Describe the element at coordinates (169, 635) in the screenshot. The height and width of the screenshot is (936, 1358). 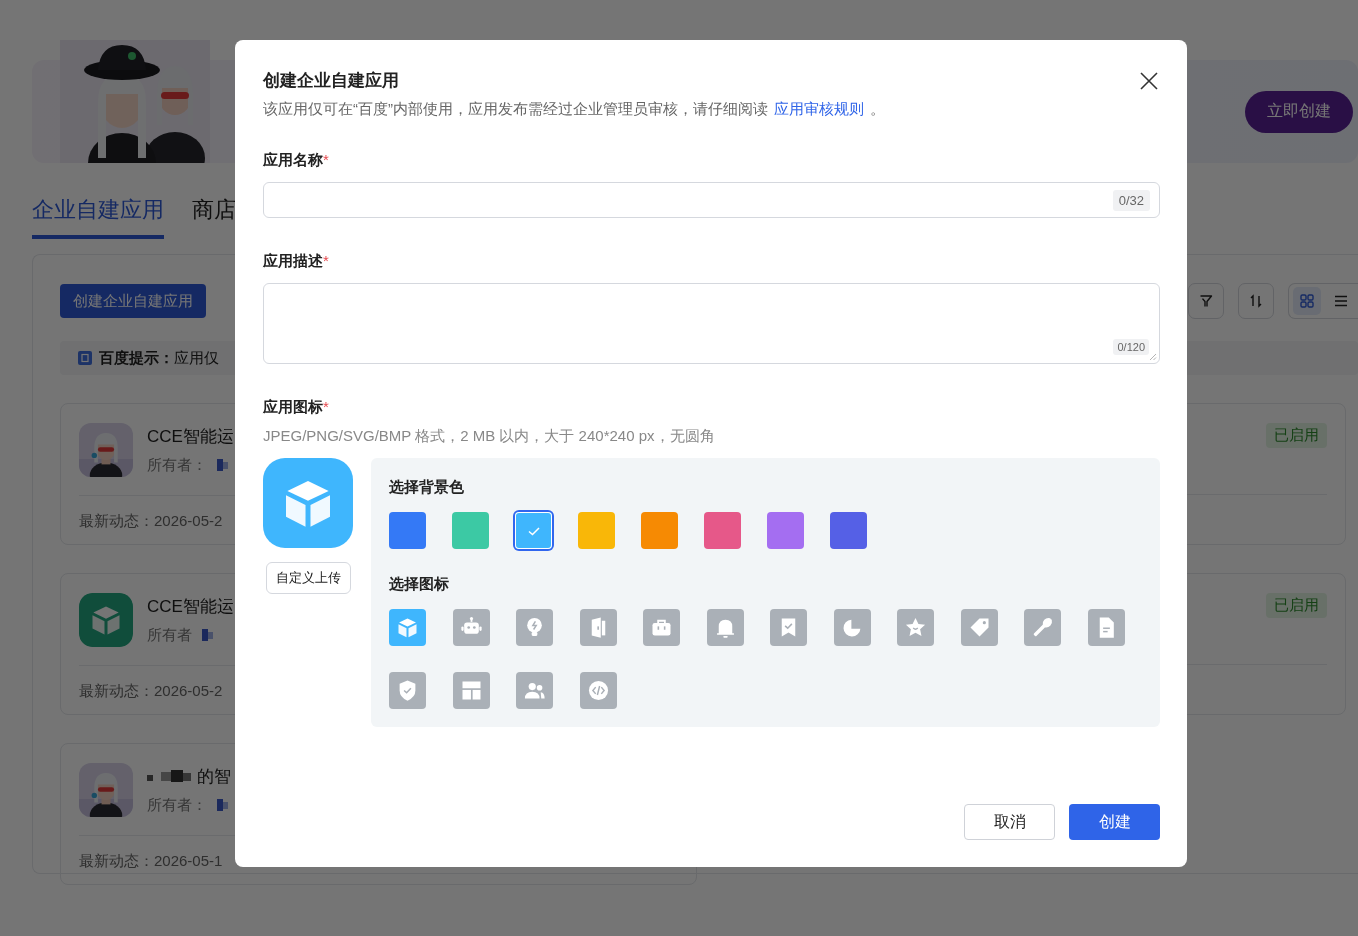
I see `owner-label: 所有者` at that location.